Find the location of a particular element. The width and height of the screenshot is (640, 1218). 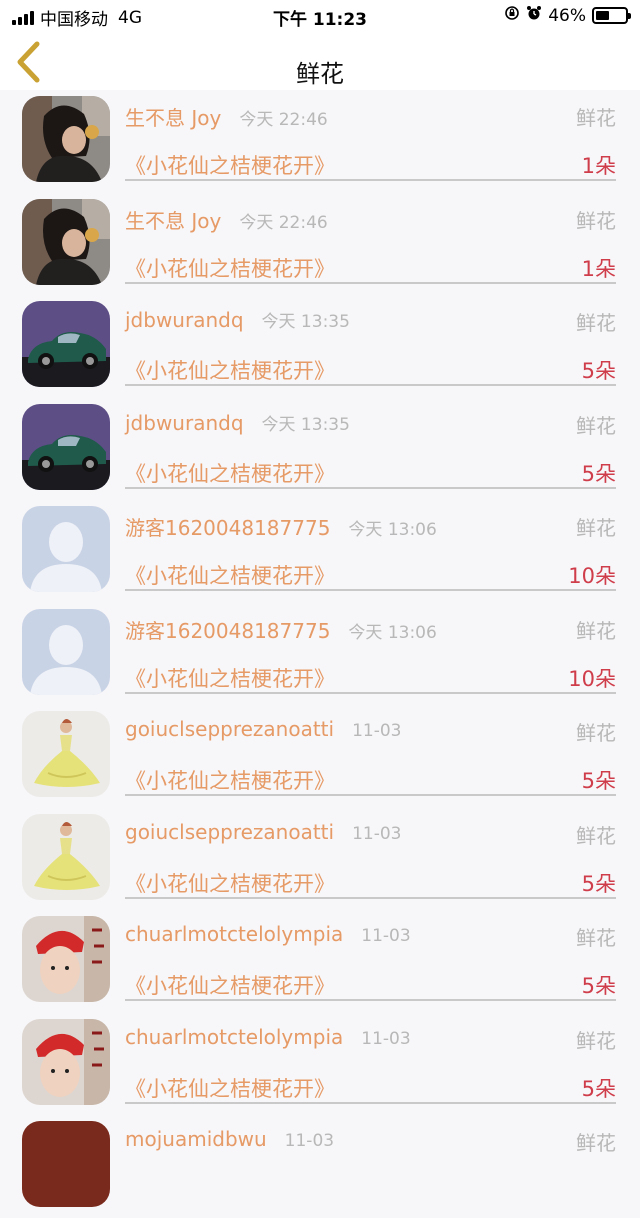

alarm-icon is located at coordinates (534, 15).